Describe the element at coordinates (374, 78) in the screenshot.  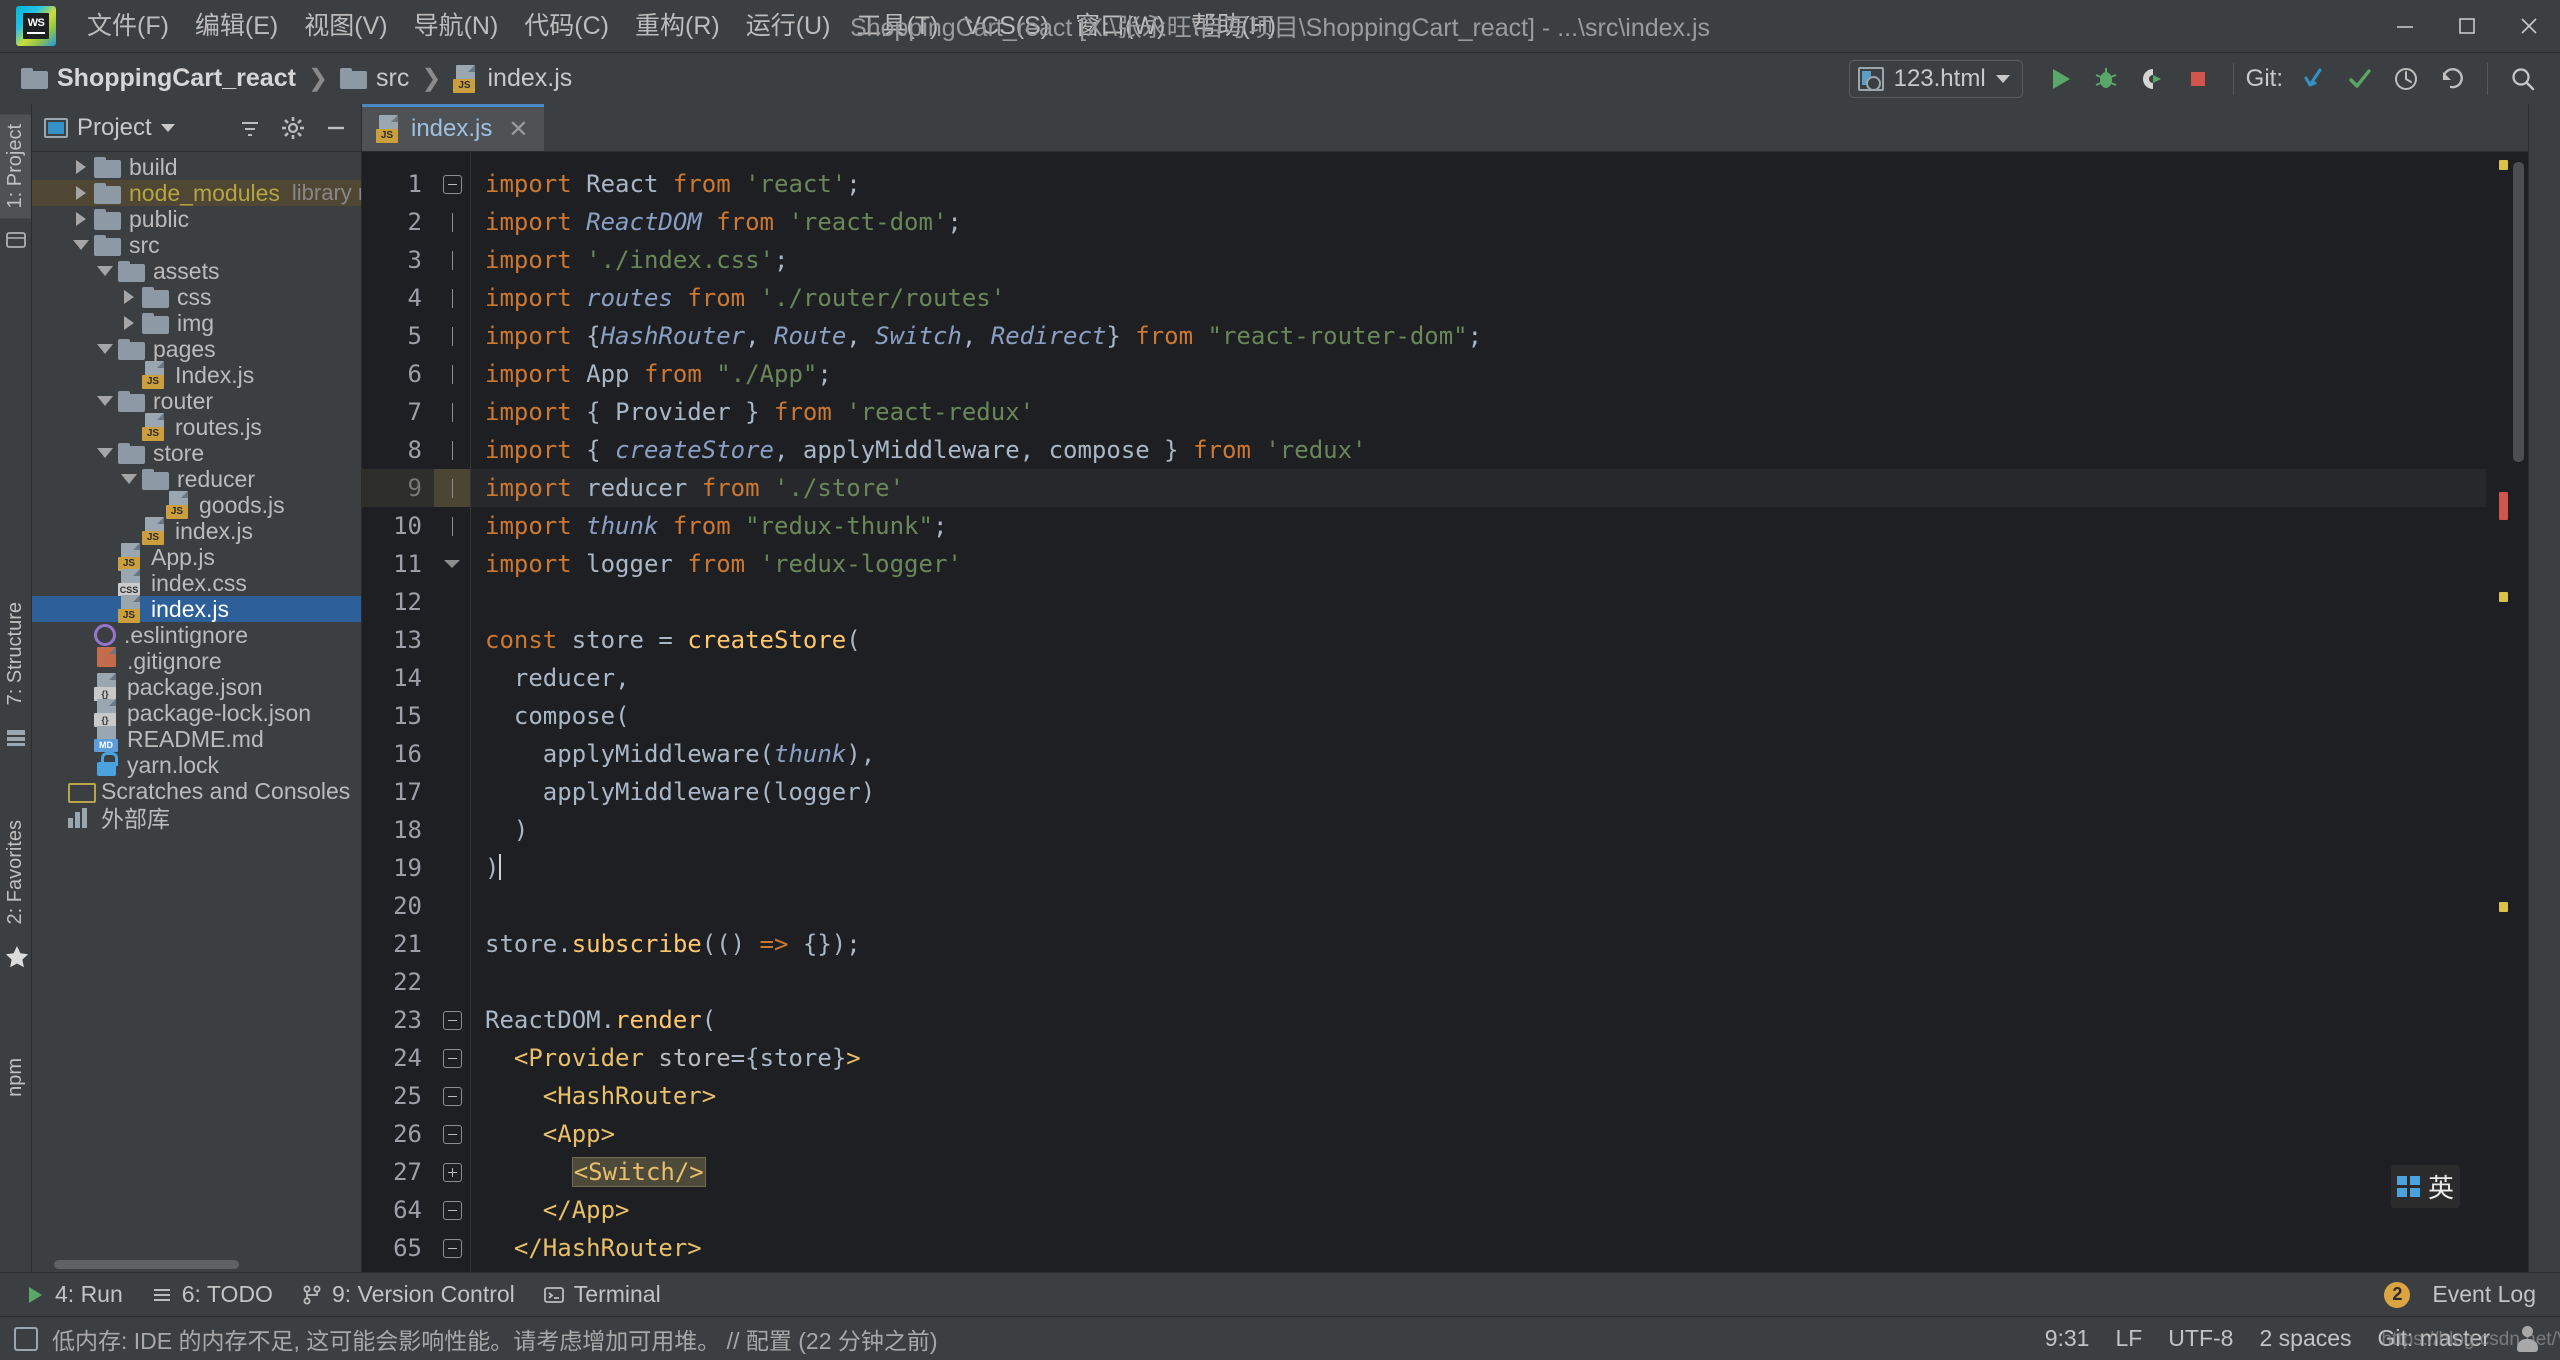
I see `breadcrumb-item-src: src` at that location.